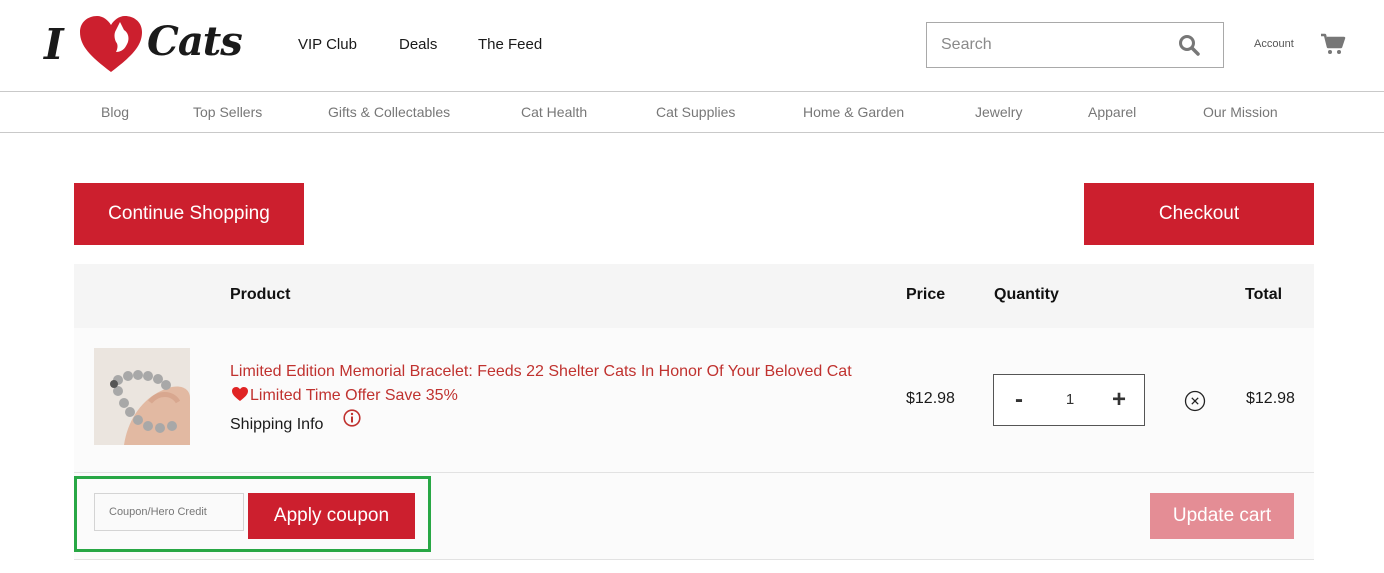 This screenshot has width=1384, height=573. Describe the element at coordinates (142, 396) in the screenshot. I see `product-thumbnail` at that location.